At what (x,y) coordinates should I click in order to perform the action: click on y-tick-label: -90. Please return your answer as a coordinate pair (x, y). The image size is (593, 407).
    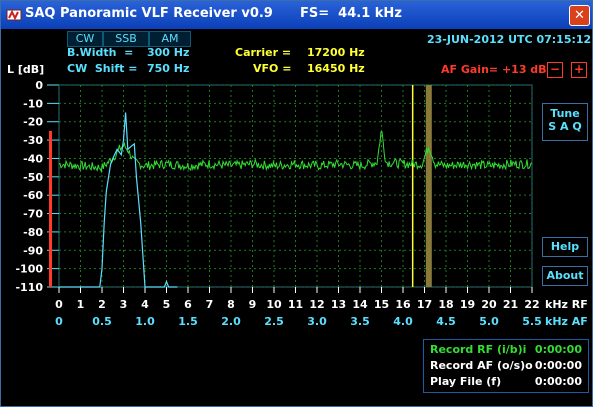
    Looking at the image, I should click on (33, 250).